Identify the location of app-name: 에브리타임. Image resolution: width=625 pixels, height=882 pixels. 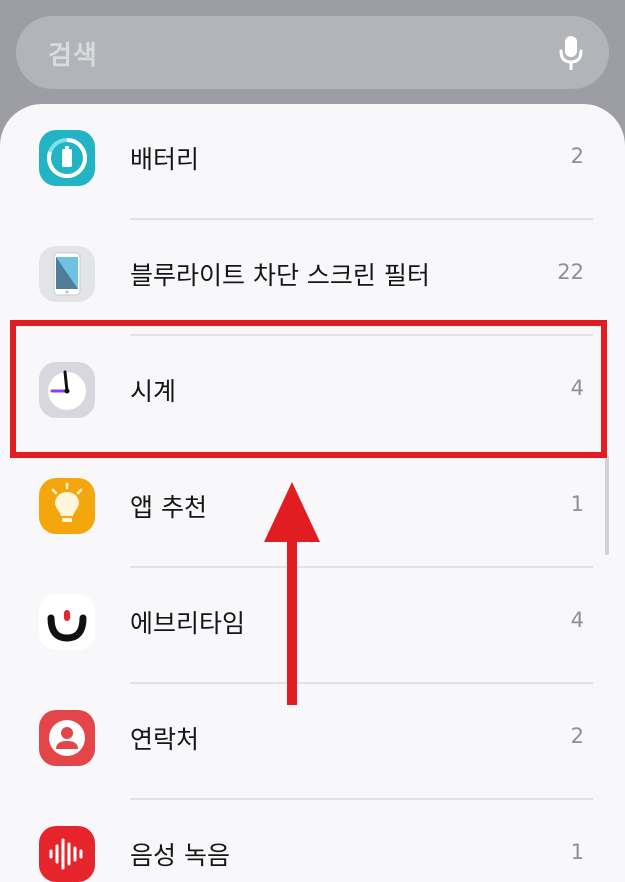
(188, 623).